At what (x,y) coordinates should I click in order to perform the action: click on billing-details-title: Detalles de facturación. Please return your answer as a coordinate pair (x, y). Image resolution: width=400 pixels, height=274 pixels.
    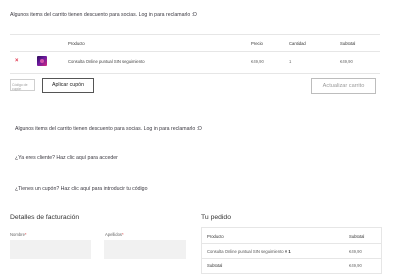
    Looking at the image, I should click on (45, 217).